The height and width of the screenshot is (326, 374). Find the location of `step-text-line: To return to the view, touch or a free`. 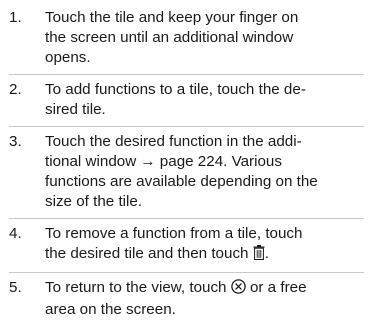

step-text-line: To return to the view, touch or a free is located at coordinates (204, 289).